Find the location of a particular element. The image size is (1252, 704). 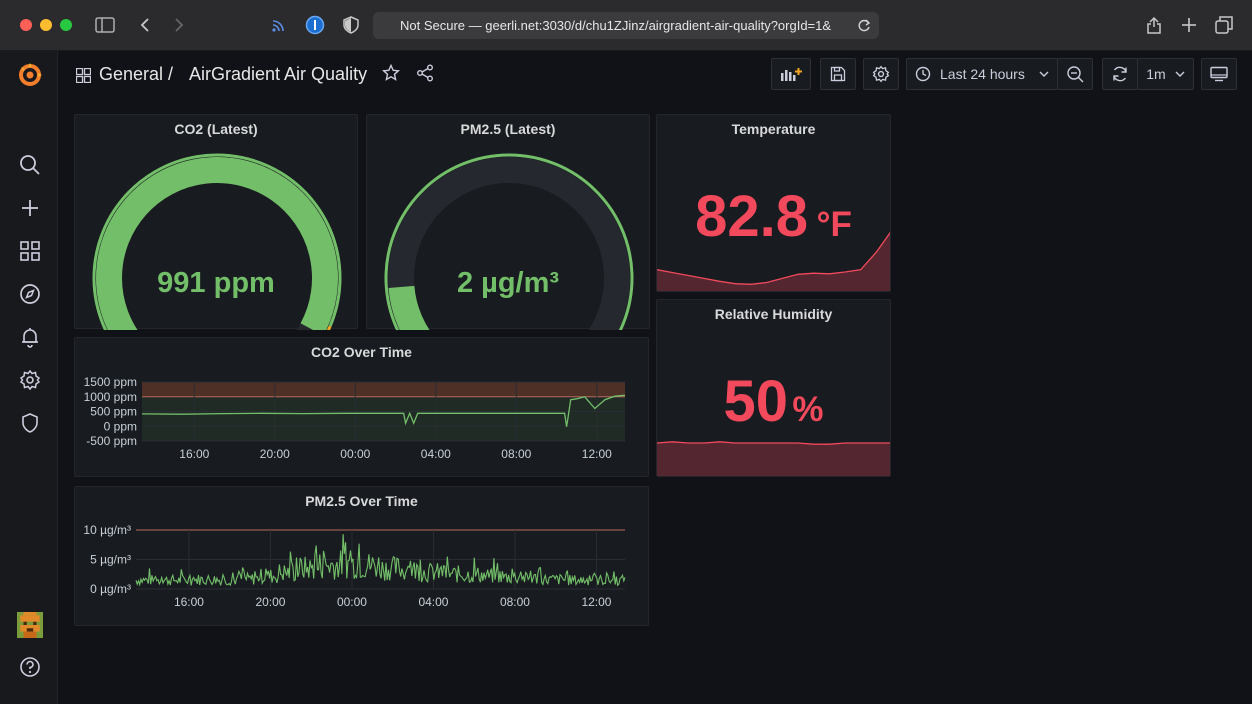

cycle-view-mode-button is located at coordinates (1219, 74).